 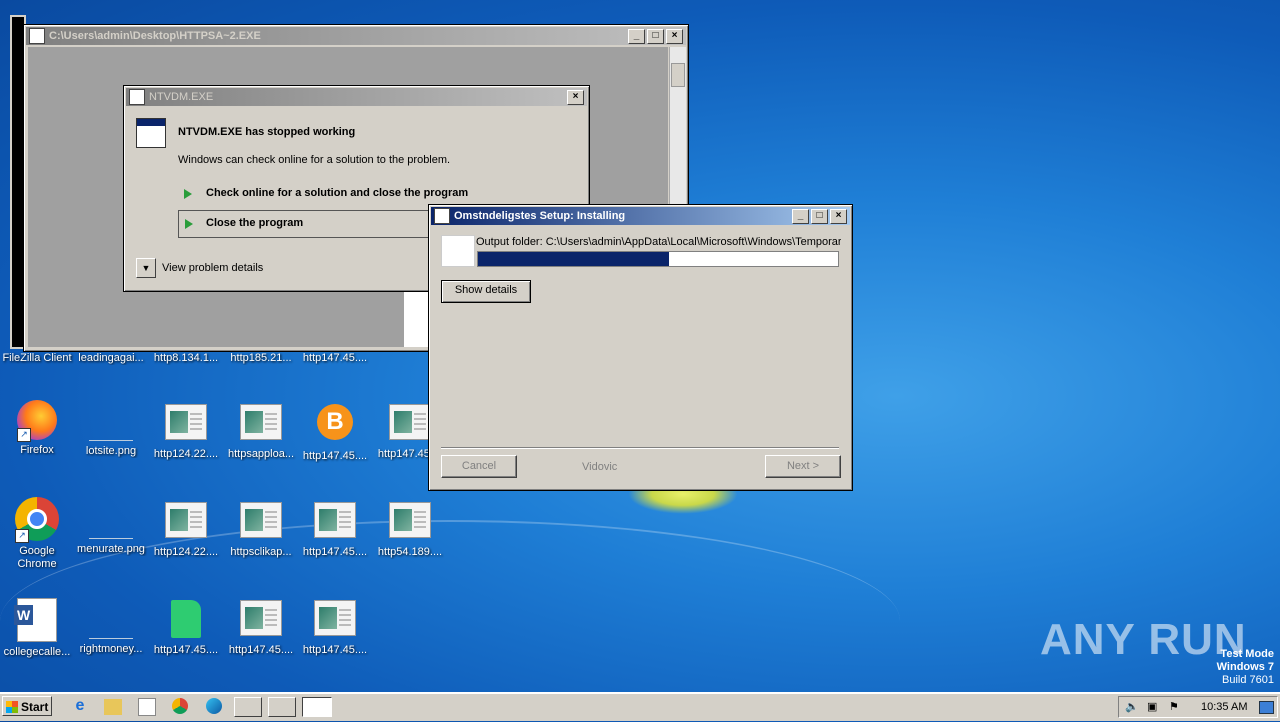 What do you see at coordinates (113, 707) in the screenshot?
I see `explorer-folder-icon` at bounding box center [113, 707].